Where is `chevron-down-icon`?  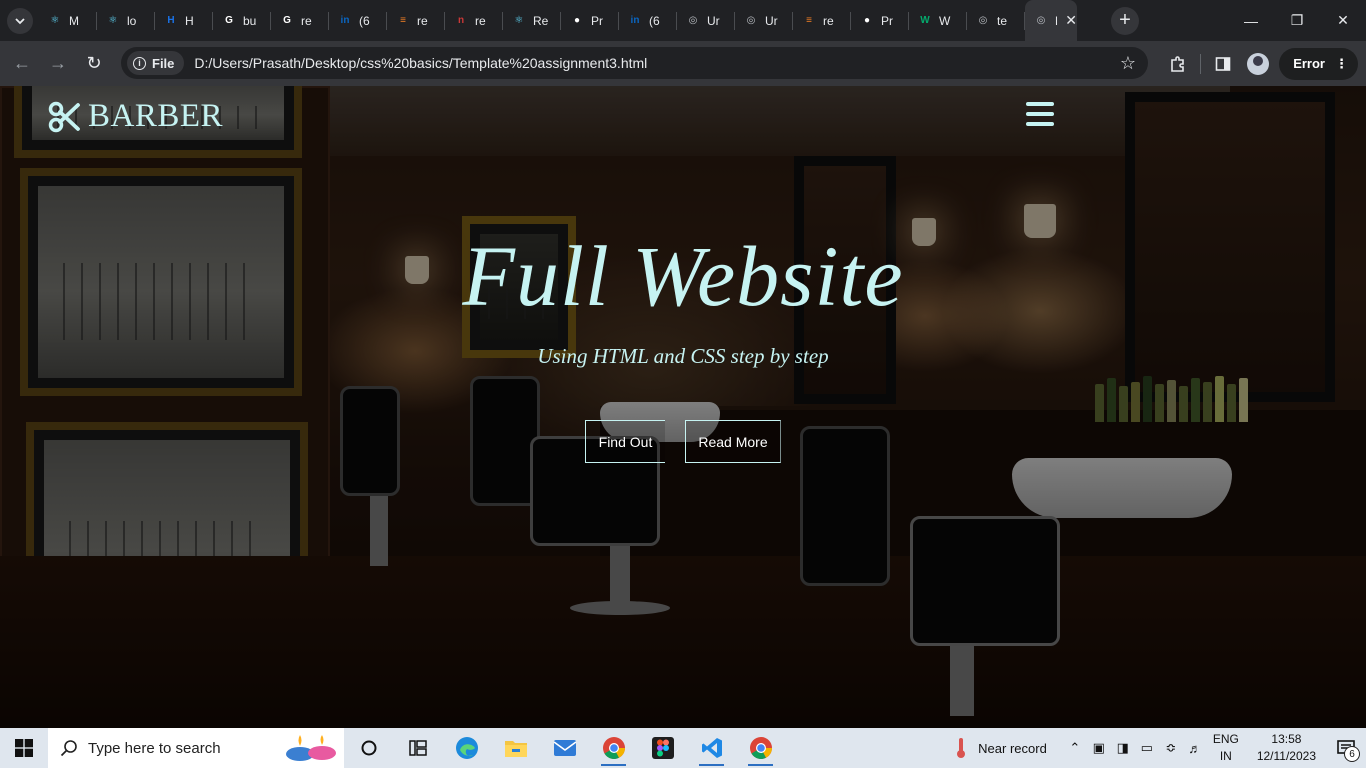 chevron-down-icon is located at coordinates (20, 20).